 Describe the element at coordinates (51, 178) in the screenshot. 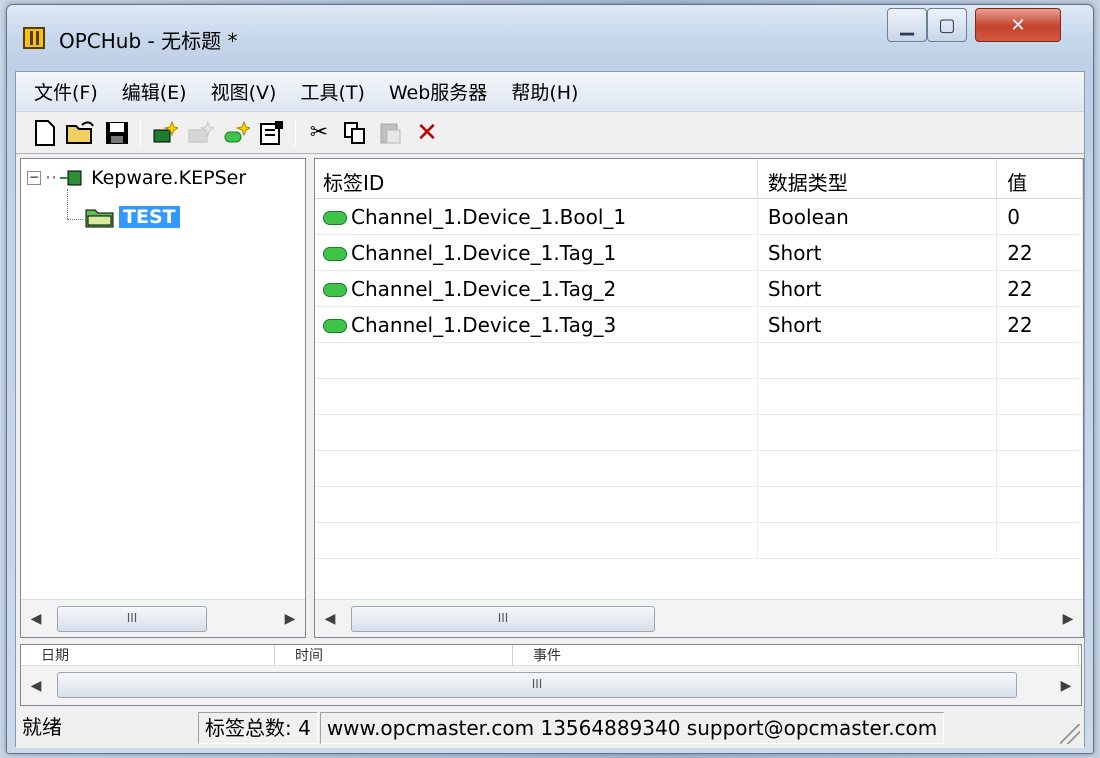

I see `tree-connector: ··` at that location.